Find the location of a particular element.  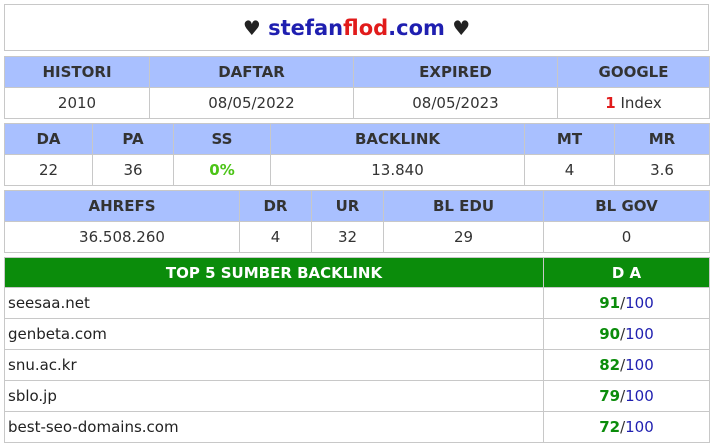

table-row: snu.ac.kr 82/100 is located at coordinates (357, 365).